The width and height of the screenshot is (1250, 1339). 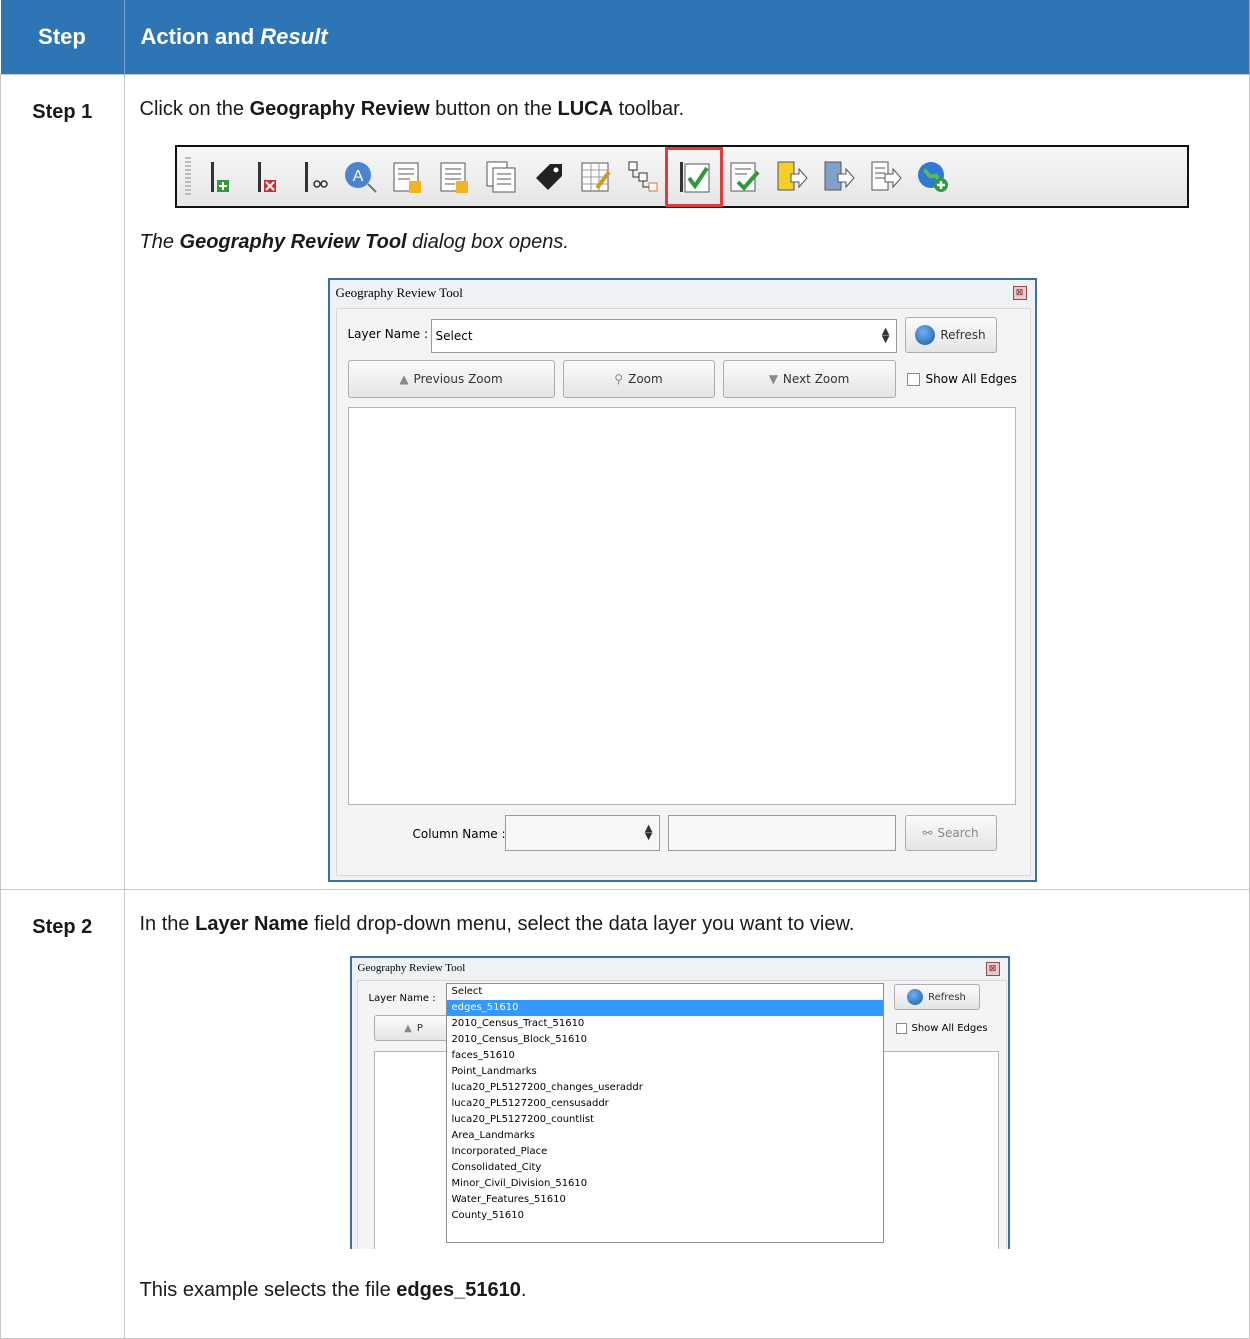 What do you see at coordinates (665, 1216) in the screenshot?
I see `dropdown-option: County_51610` at bounding box center [665, 1216].